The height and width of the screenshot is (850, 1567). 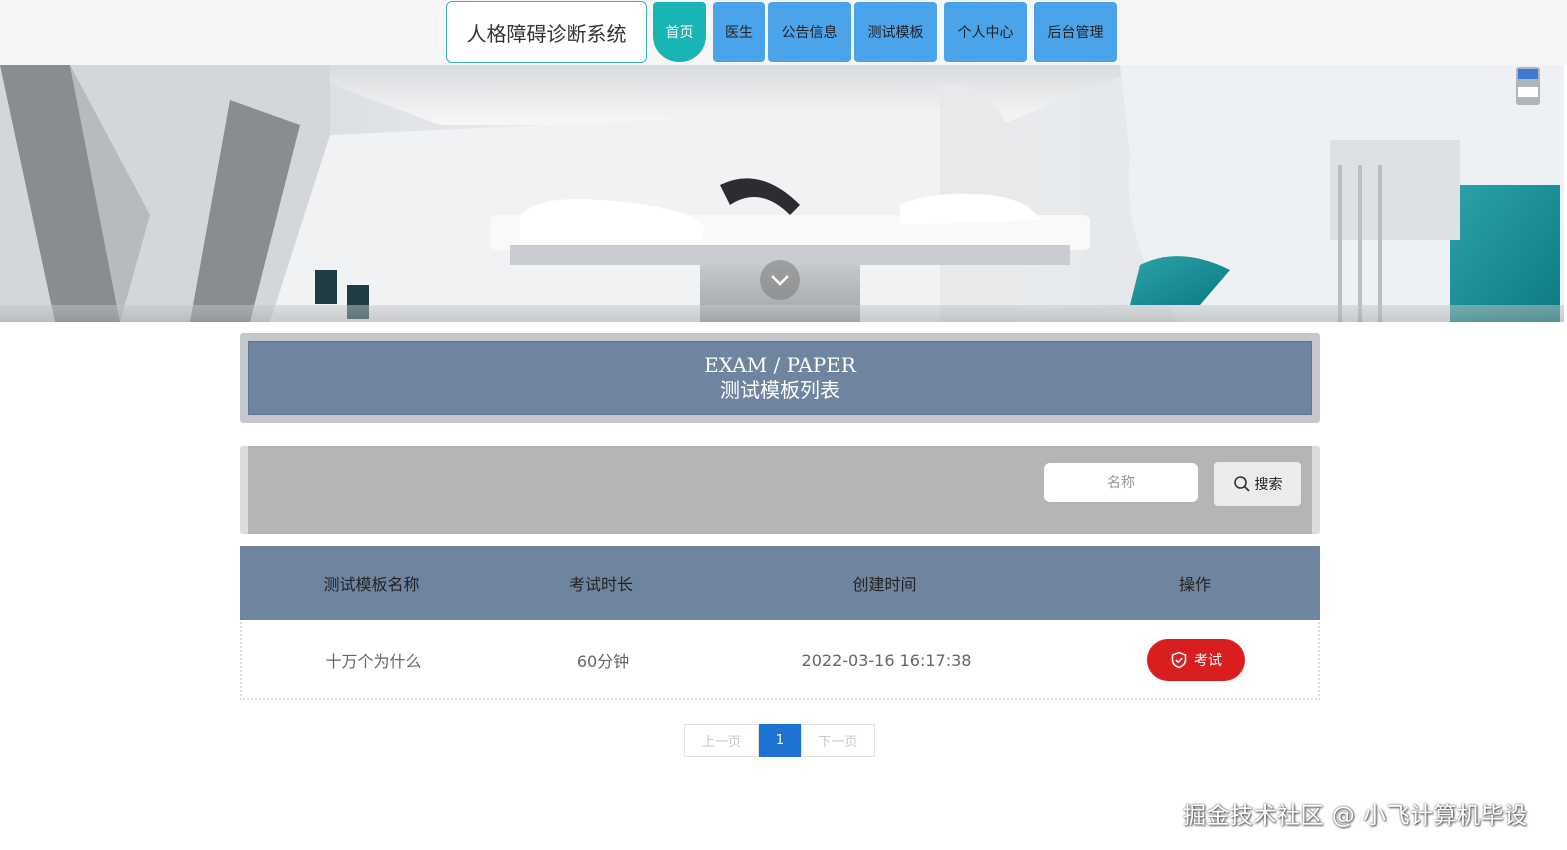 What do you see at coordinates (1268, 484) in the screenshot?
I see `search-button-label: 搜索` at bounding box center [1268, 484].